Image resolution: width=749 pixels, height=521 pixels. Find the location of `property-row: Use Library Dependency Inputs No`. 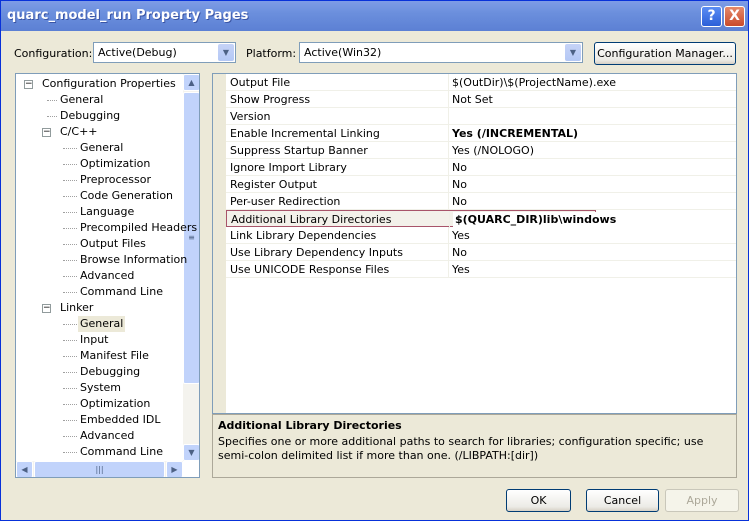

property-row: Use Library Dependency Inputs No is located at coordinates (481, 252).